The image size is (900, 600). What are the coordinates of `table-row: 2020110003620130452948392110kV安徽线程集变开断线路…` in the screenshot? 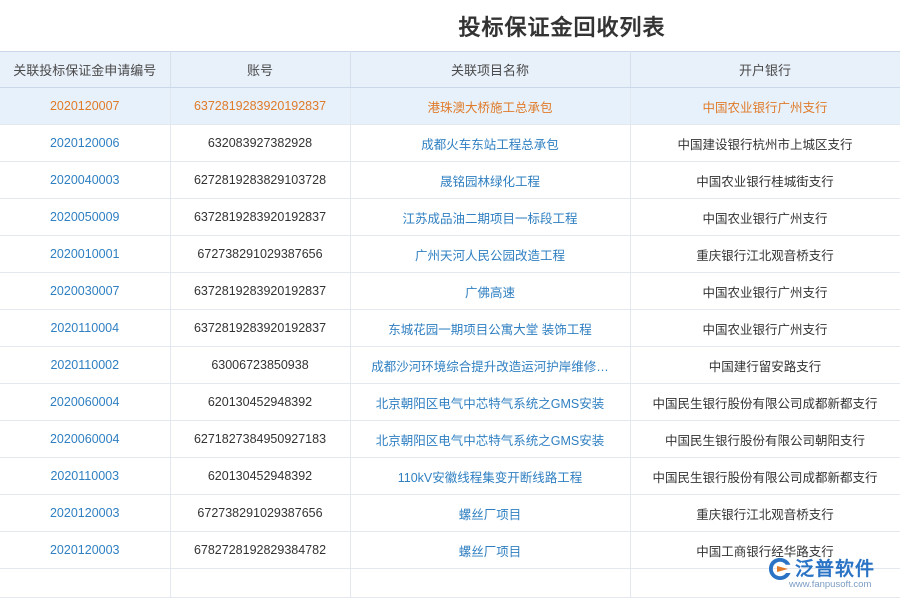 It's located at (450, 476).